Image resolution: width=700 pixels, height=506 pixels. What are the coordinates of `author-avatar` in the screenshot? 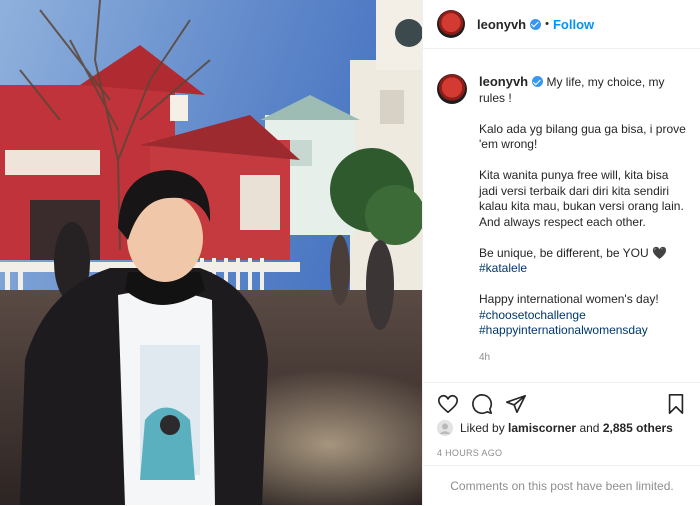 It's located at (451, 24).